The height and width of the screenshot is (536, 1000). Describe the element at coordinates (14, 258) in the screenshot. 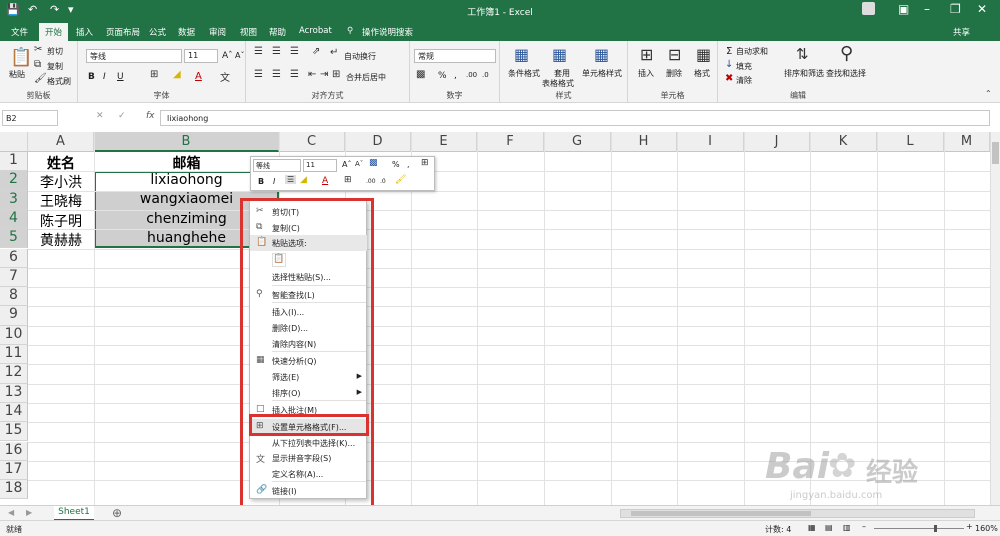

I see `row-header-6: 6` at that location.